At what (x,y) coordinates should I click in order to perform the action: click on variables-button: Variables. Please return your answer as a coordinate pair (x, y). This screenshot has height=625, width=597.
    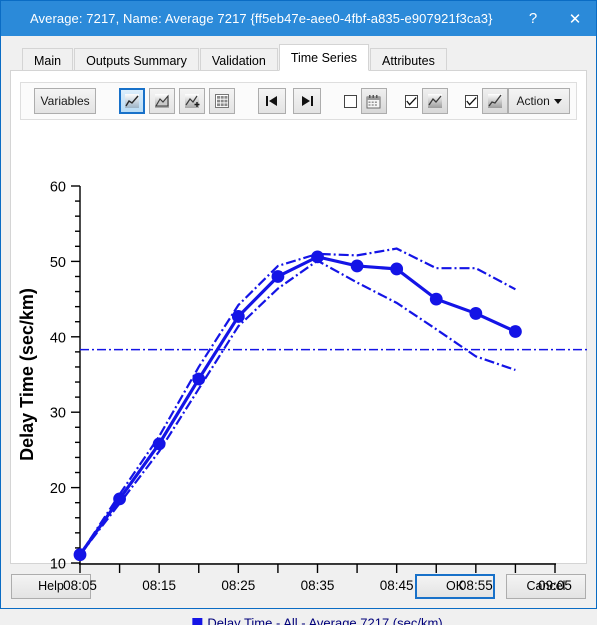
    Looking at the image, I should click on (65, 101).